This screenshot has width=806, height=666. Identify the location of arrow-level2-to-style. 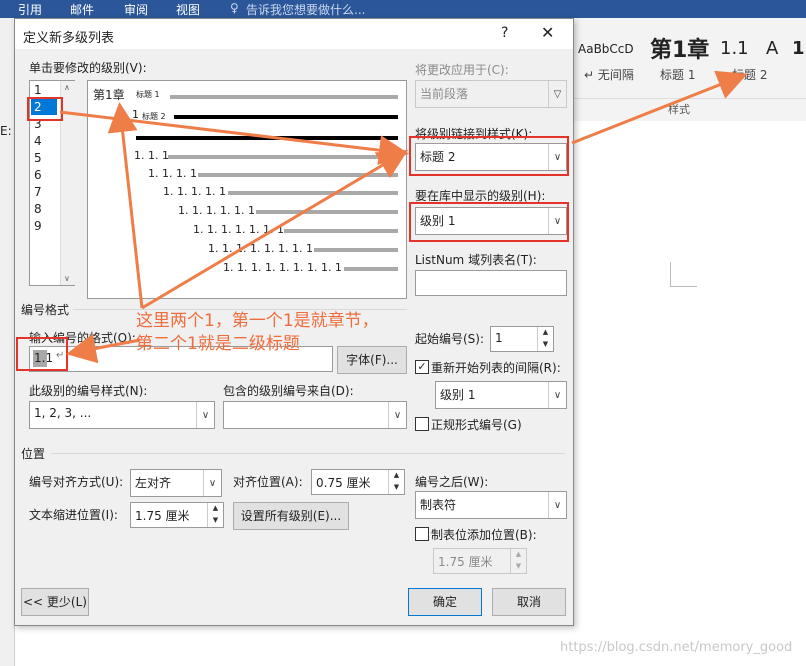
(234, 138).